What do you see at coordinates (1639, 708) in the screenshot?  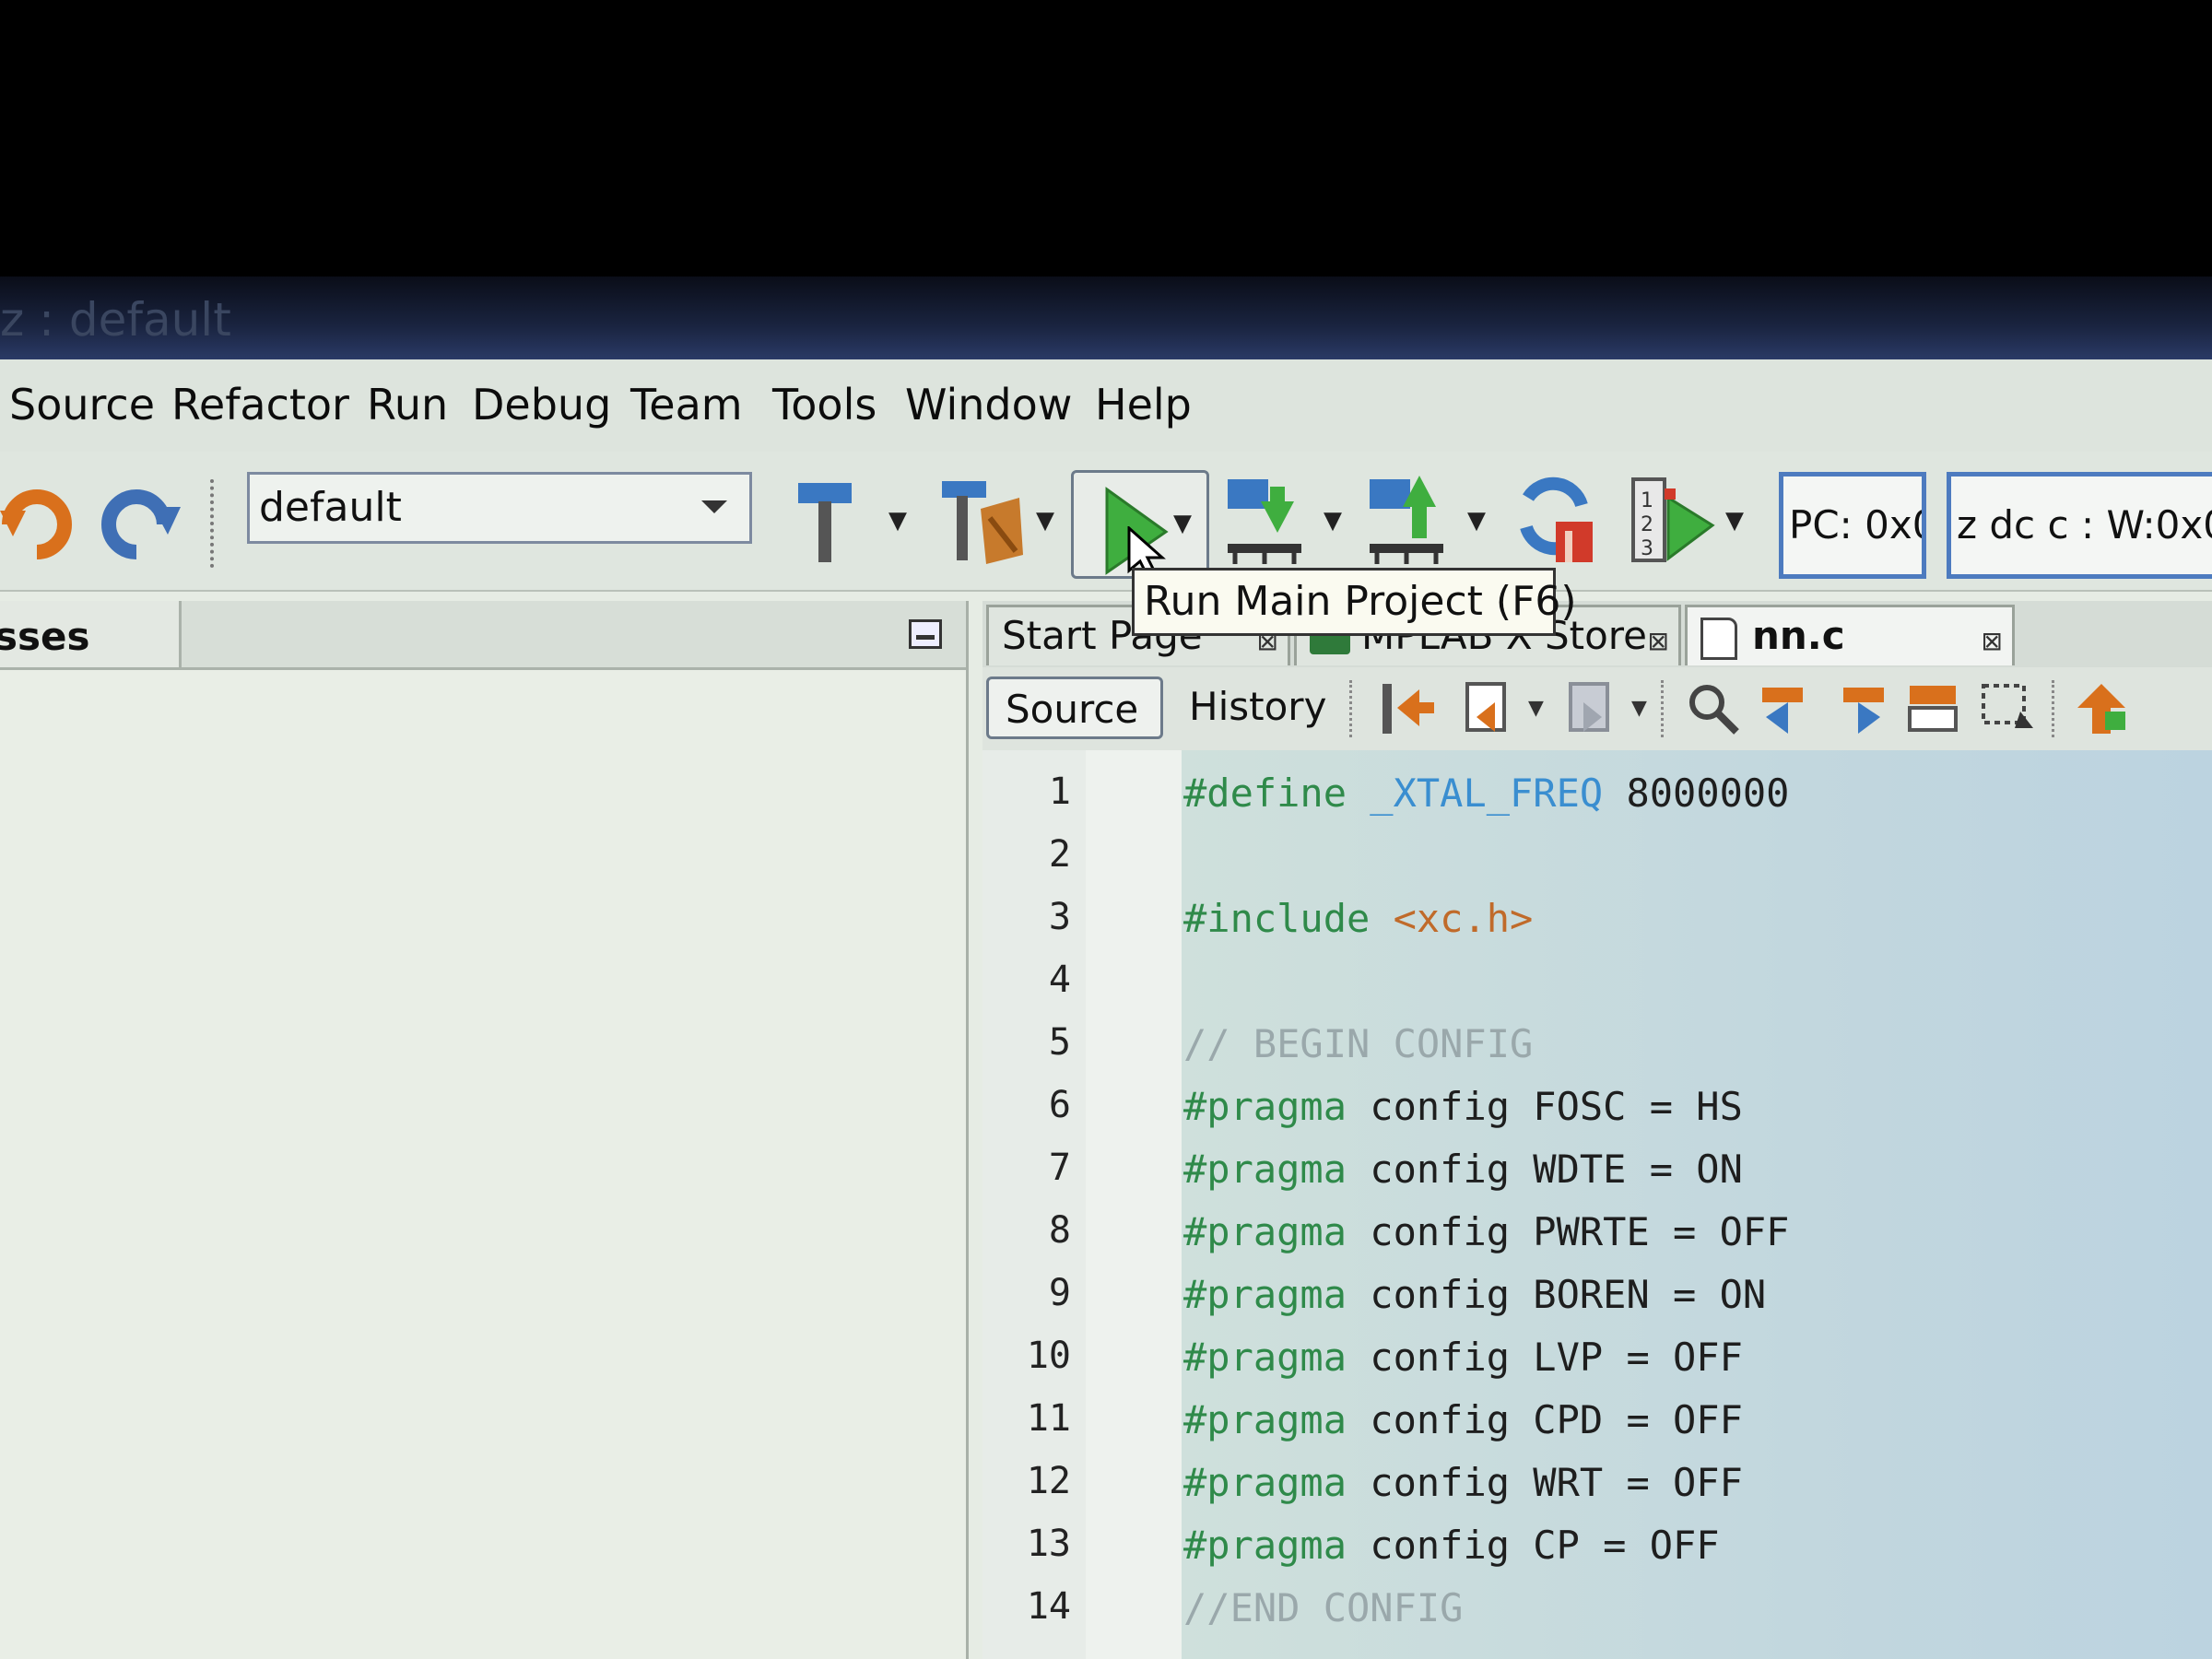 I see `forward-dropdown-caret: ▼` at bounding box center [1639, 708].